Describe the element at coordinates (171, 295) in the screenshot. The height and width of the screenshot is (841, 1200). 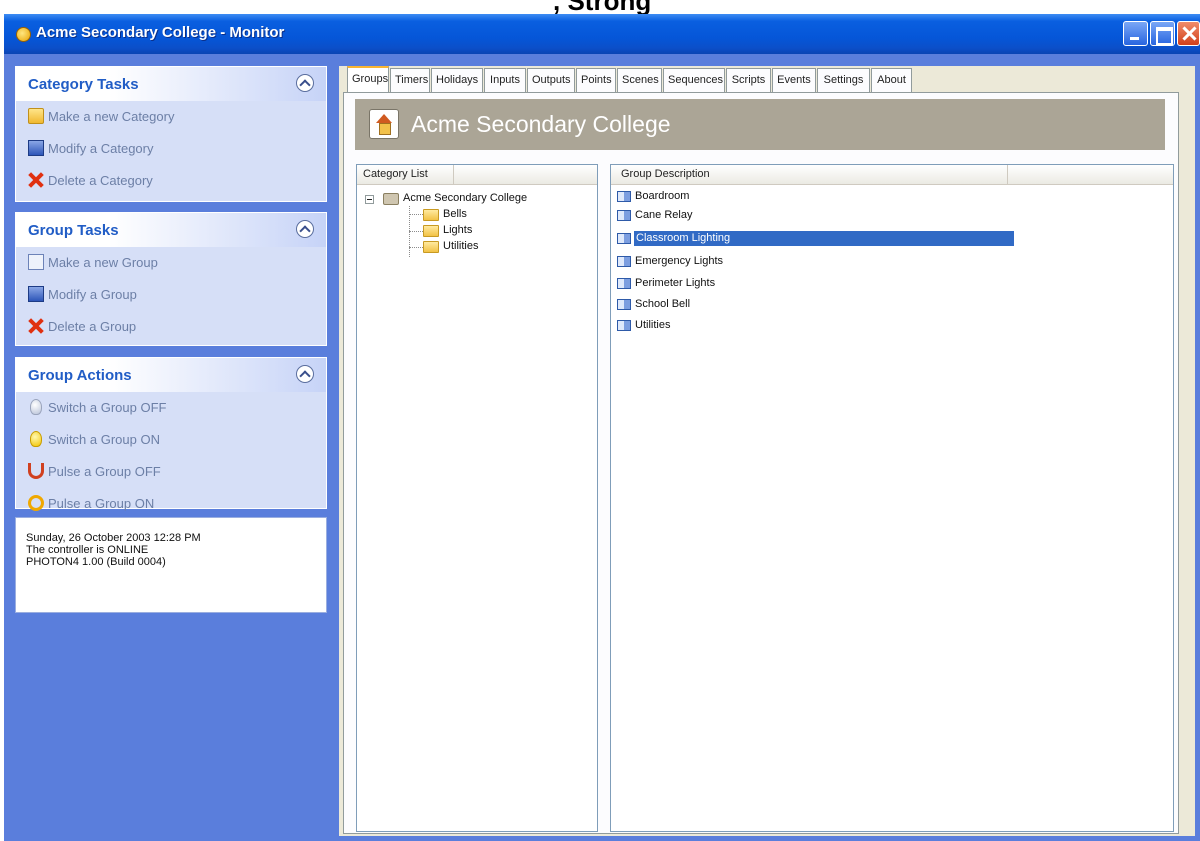
I see `modify-group-link: Modify a Group` at that location.